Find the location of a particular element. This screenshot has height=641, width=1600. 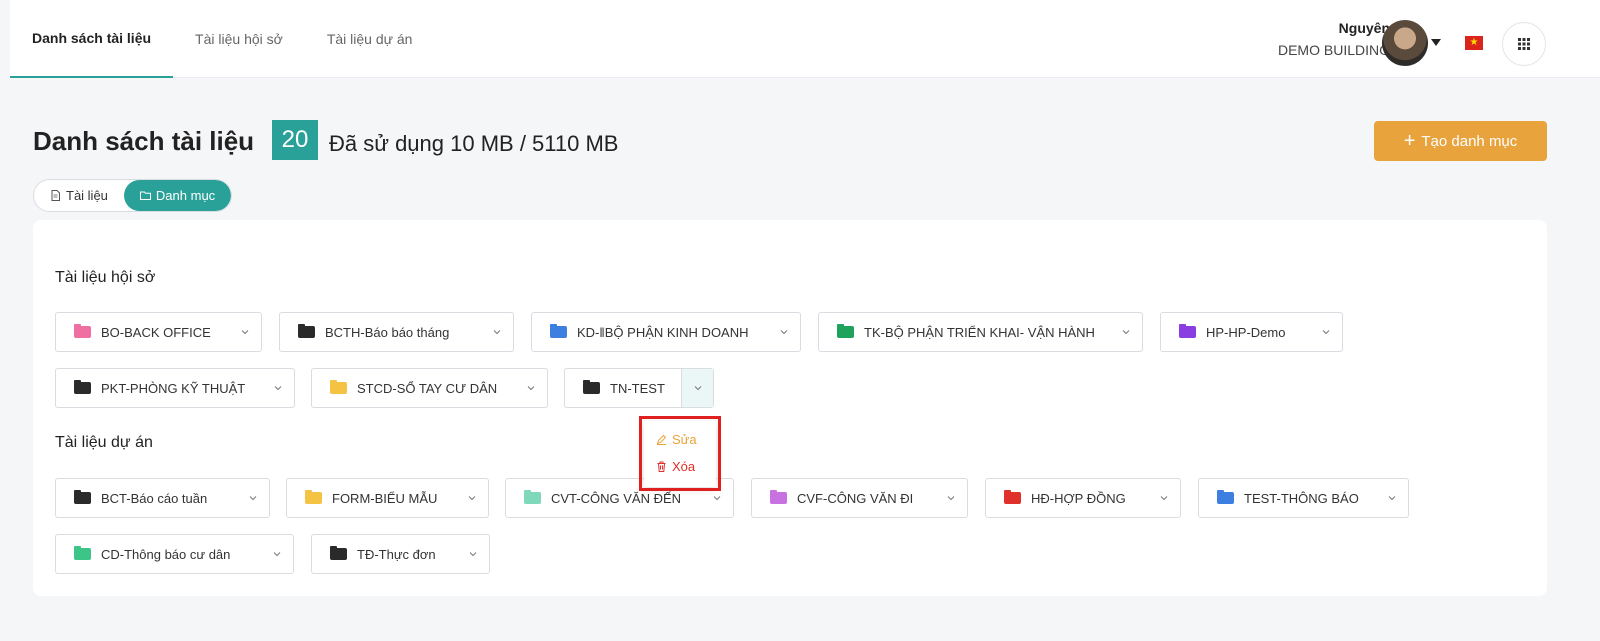

edit-menu-item: Sửa is located at coordinates (676, 439).